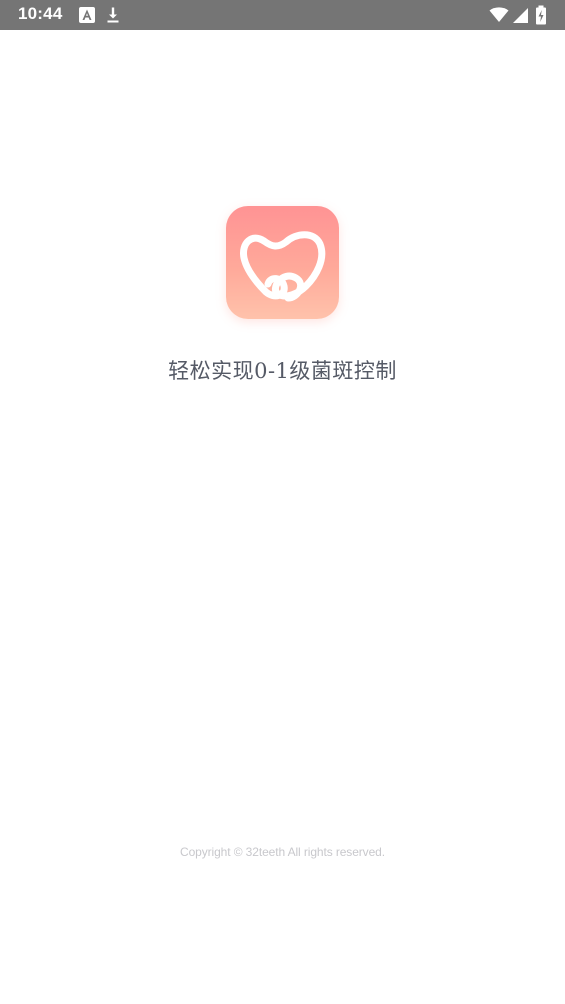 This screenshot has height=1004, width=565. Describe the element at coordinates (282, 371) in the screenshot. I see `slogan-text: 轻松实现0-1级菌斑控制` at that location.